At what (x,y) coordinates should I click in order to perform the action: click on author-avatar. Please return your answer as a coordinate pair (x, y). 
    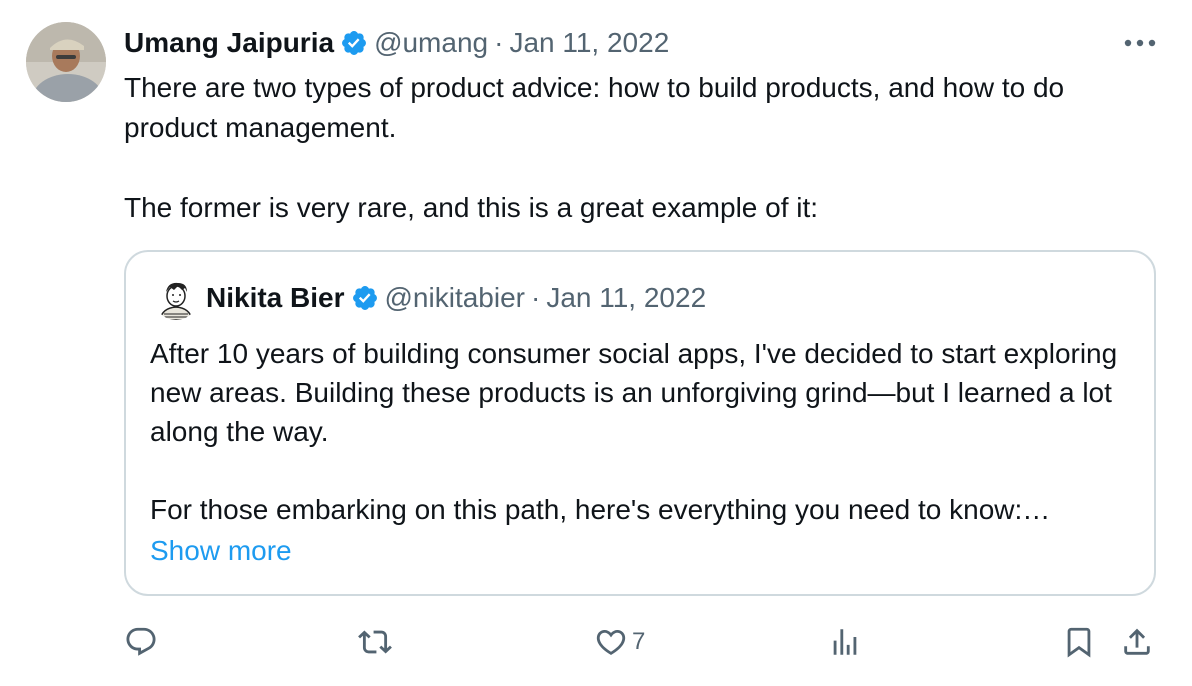
    Looking at the image, I should click on (66, 62).